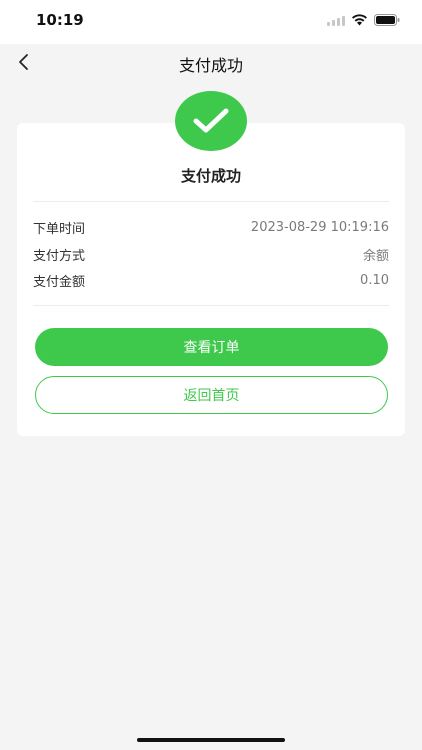 The width and height of the screenshot is (422, 750). What do you see at coordinates (211, 395) in the screenshot?
I see `back-home-button: 返回首页` at bounding box center [211, 395].